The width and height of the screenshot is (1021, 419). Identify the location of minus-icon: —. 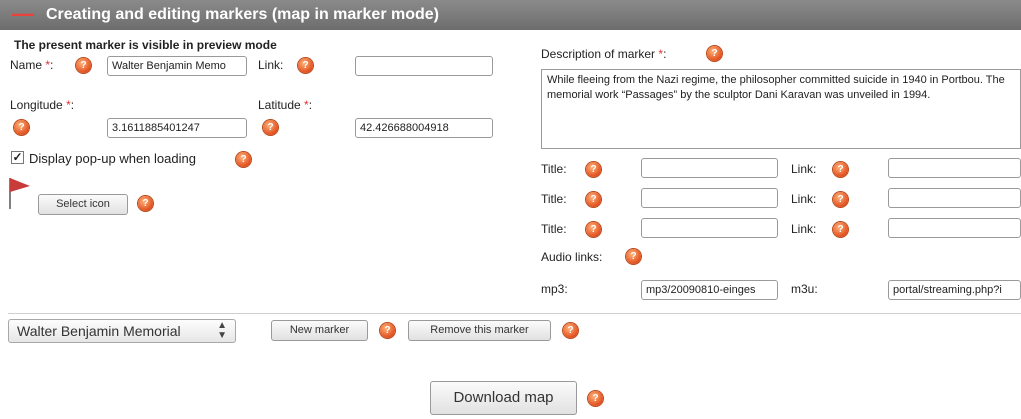
(23, 14).